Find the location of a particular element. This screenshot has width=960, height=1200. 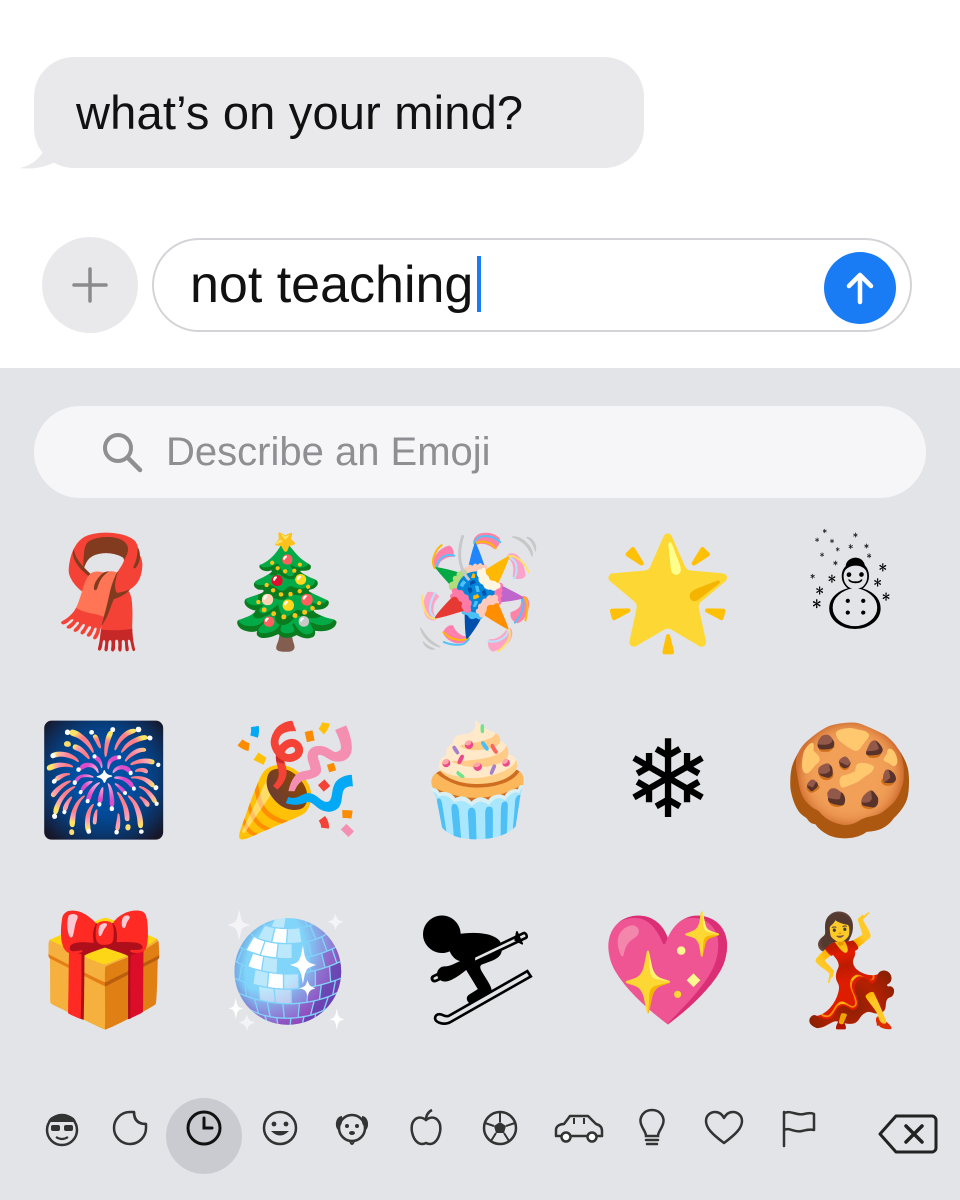

clock-icon is located at coordinates (204, 1128).